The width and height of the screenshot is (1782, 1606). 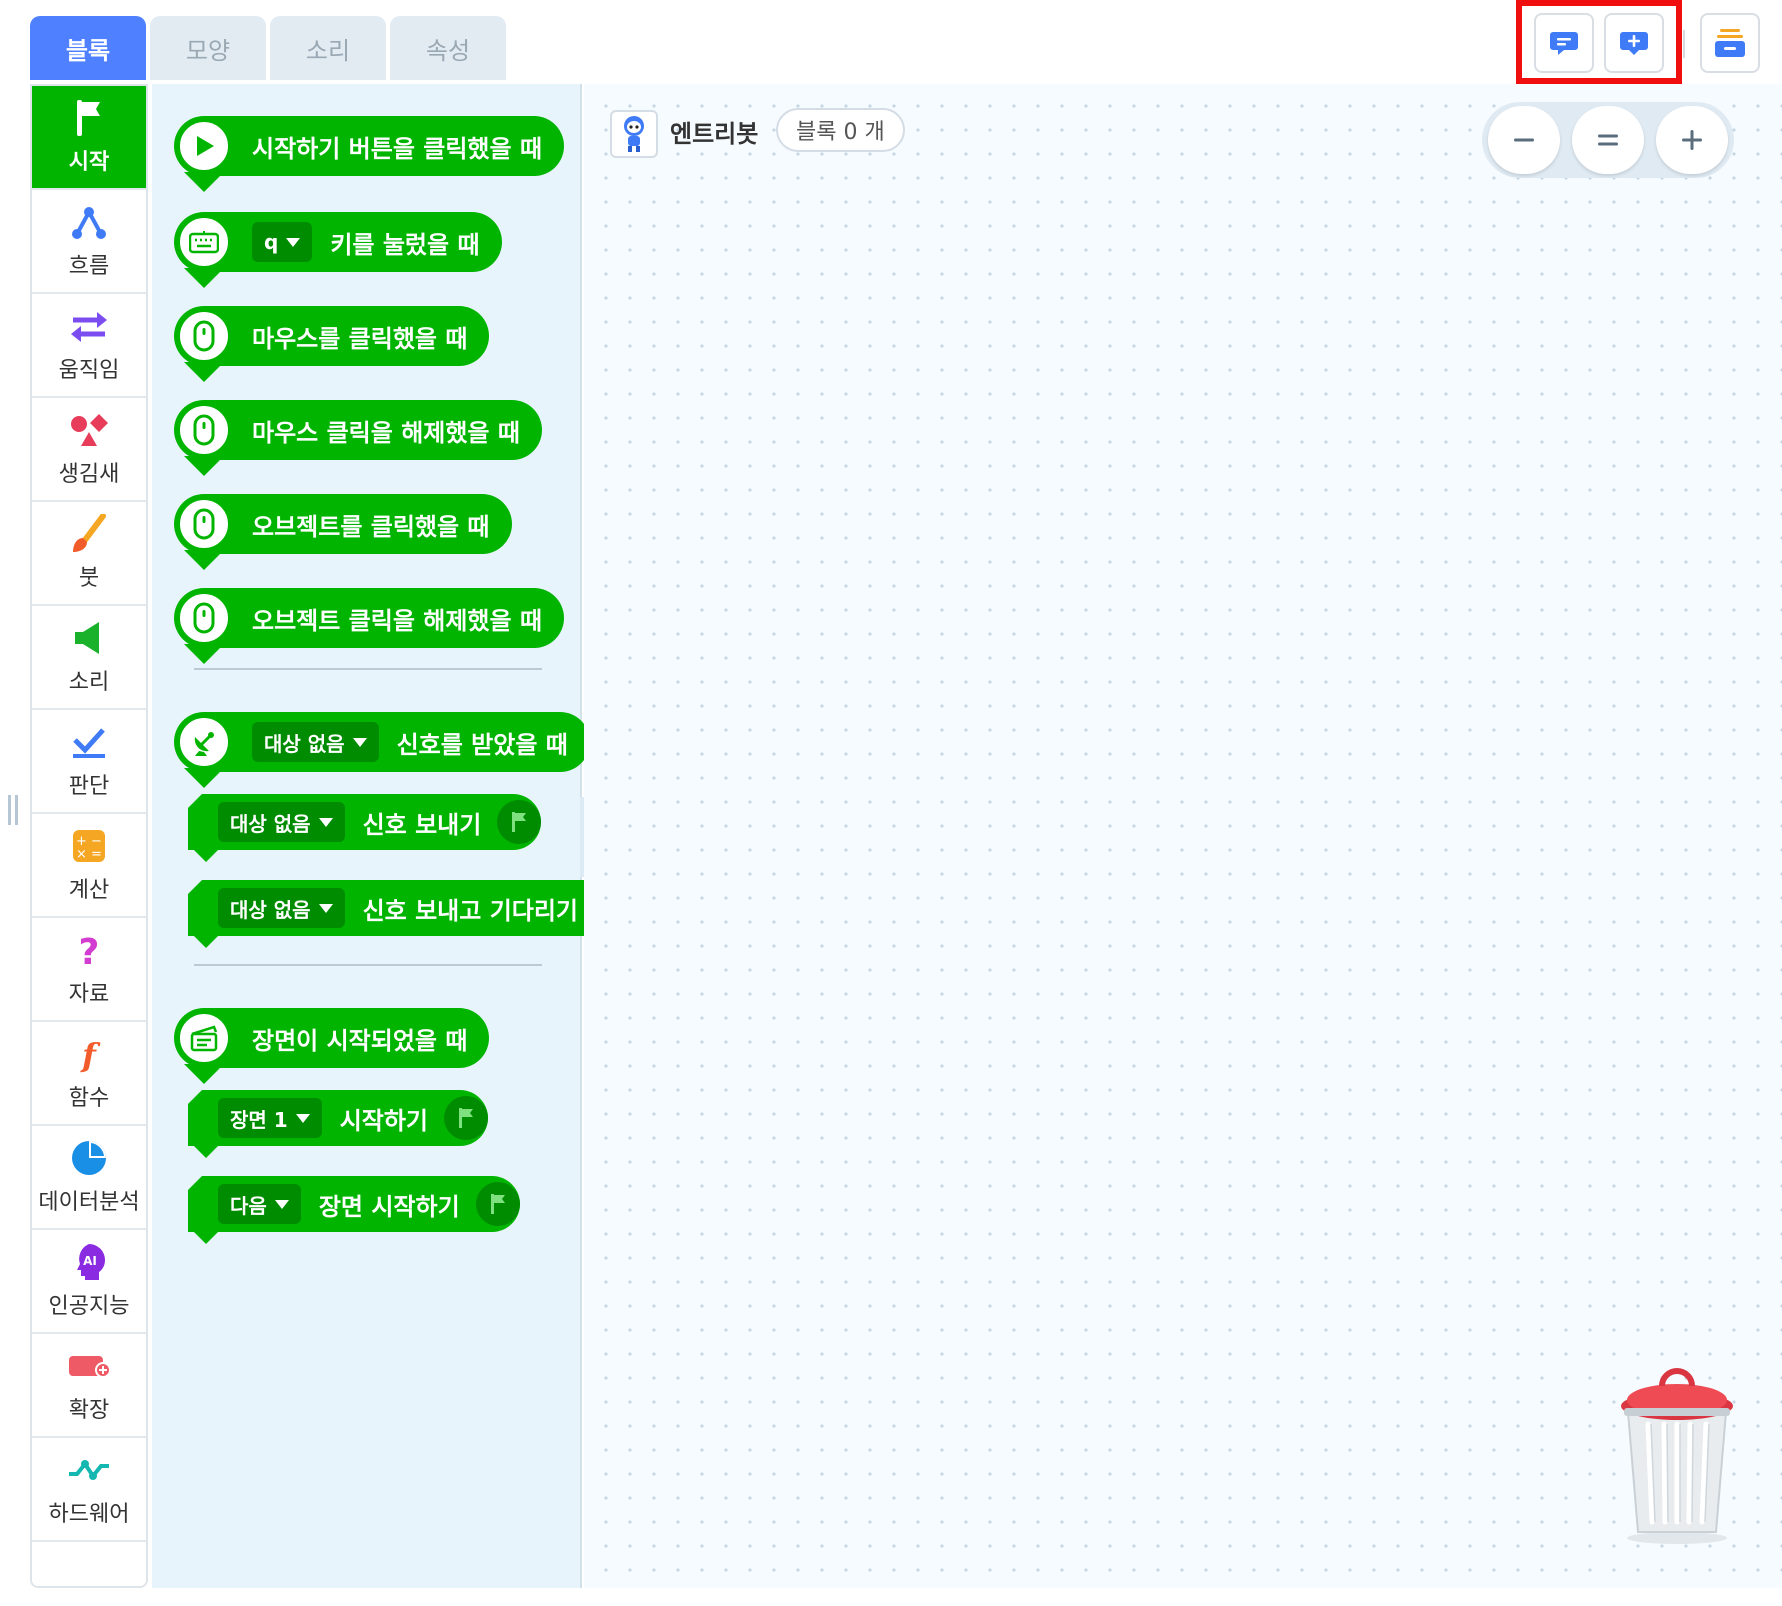 I want to click on block-label: 시작하기 버튼을 클릭했을 때, so click(x=397, y=148).